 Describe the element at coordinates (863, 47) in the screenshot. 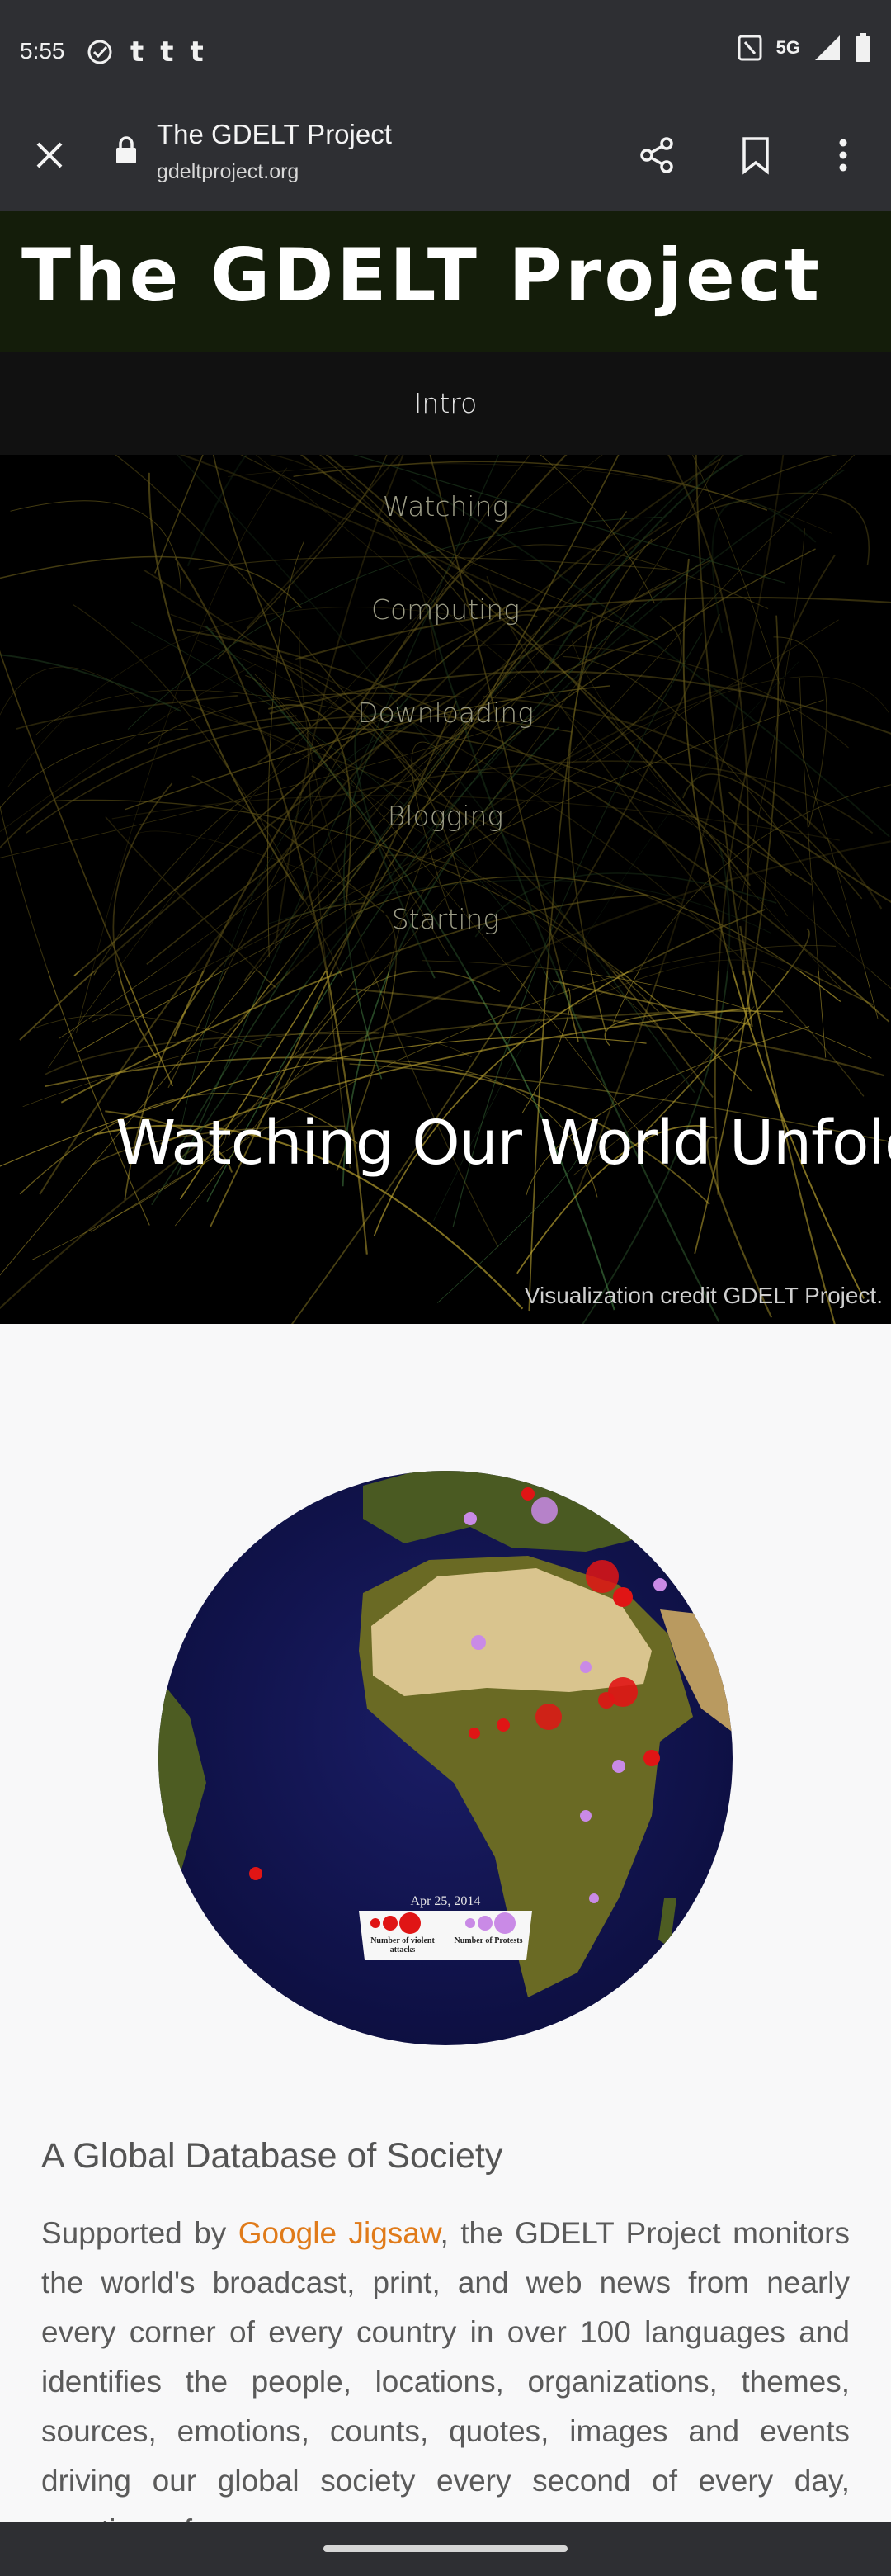

I see `battery-icon` at that location.